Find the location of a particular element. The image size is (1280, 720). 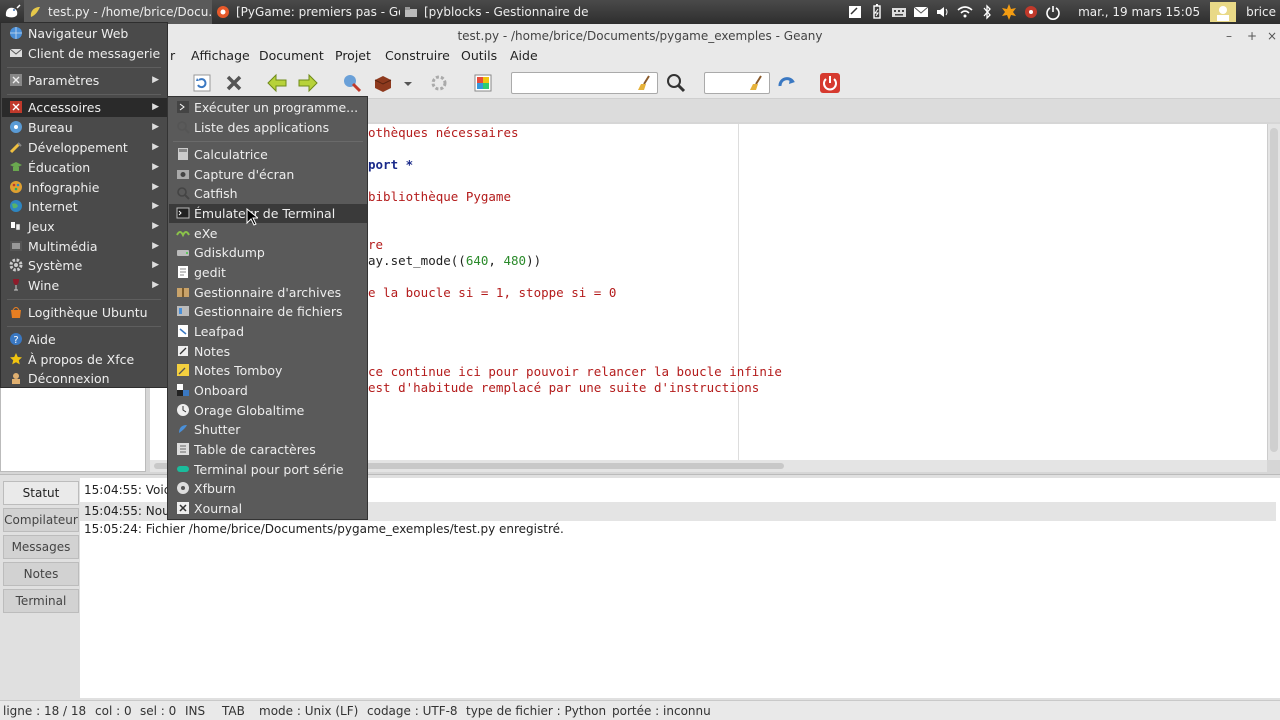

xfce-mouse-icon is located at coordinates (13, 11).